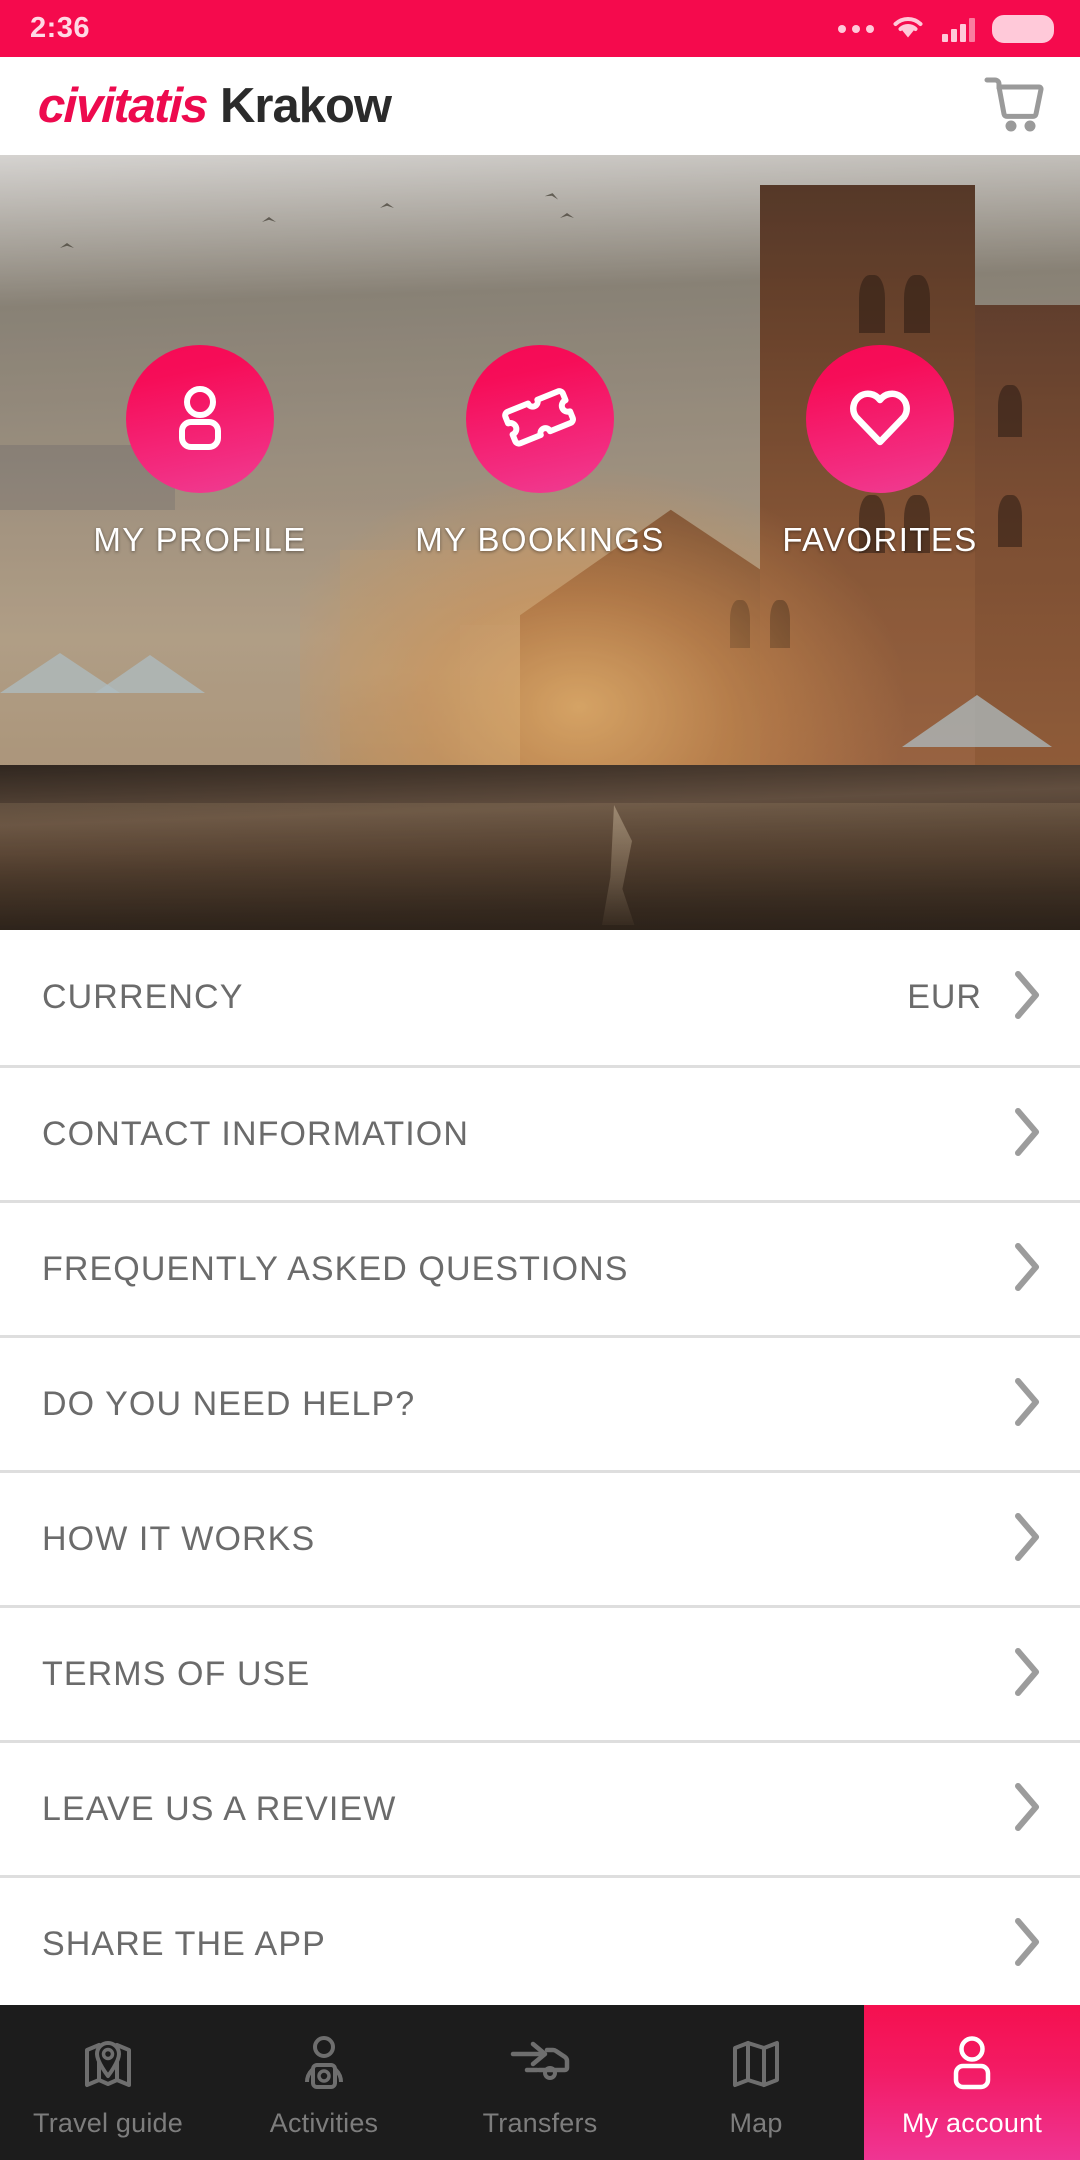 This screenshot has height=2160, width=1080. I want to click on shopping-cart-icon, so click(1014, 106).